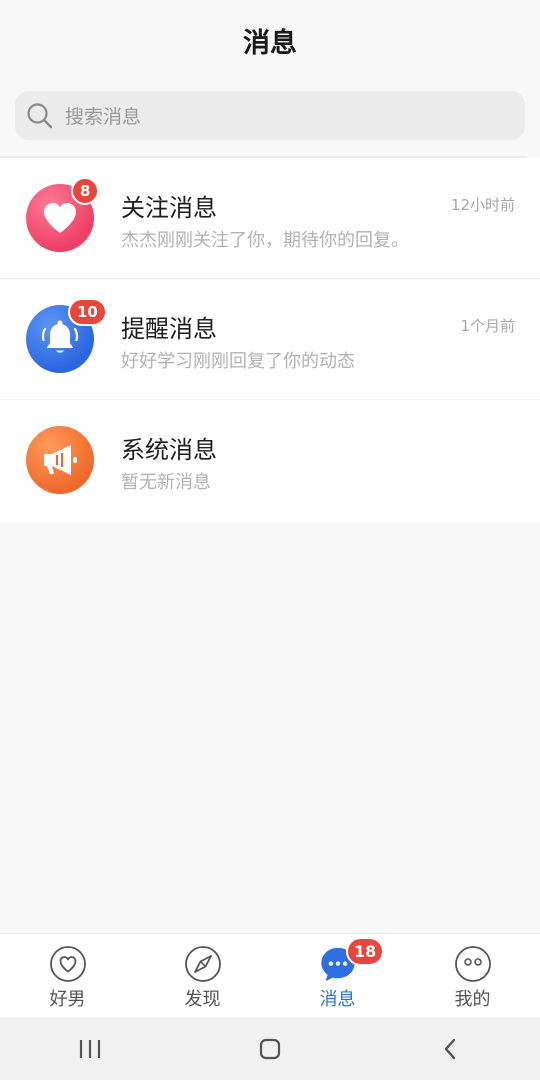  I want to click on home-button, so click(270, 1049).